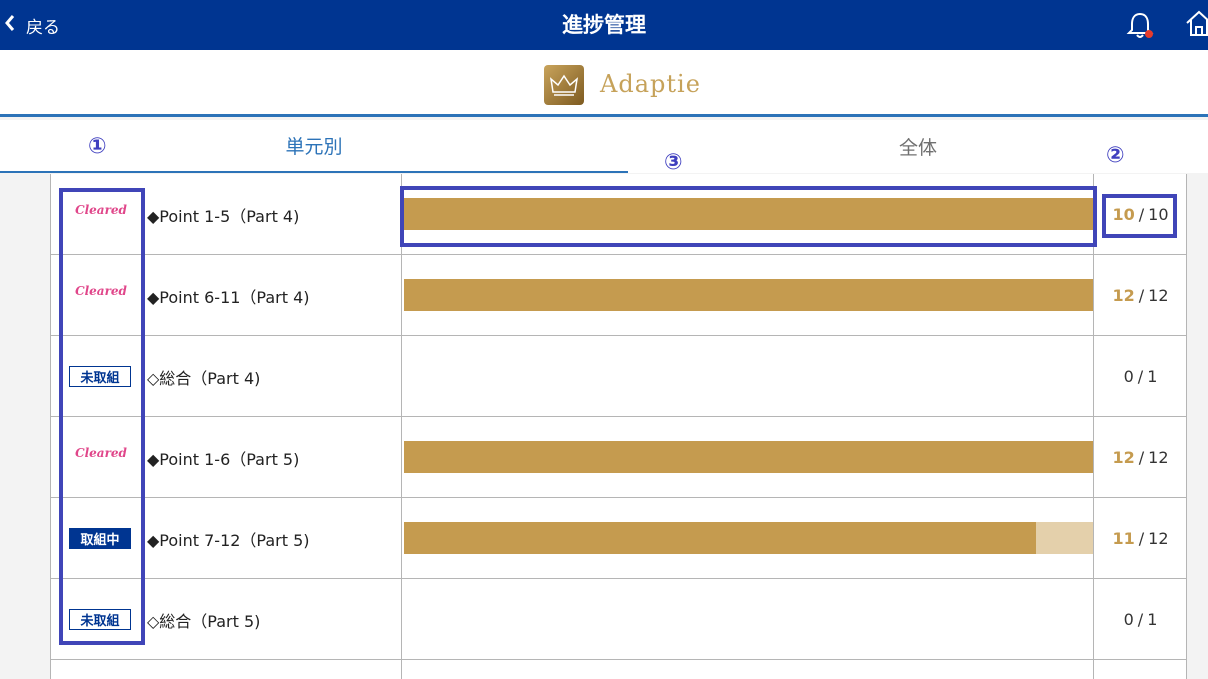 The image size is (1208, 679). What do you see at coordinates (1140, 538) in the screenshot?
I see `progress-count: 11/12` at bounding box center [1140, 538].